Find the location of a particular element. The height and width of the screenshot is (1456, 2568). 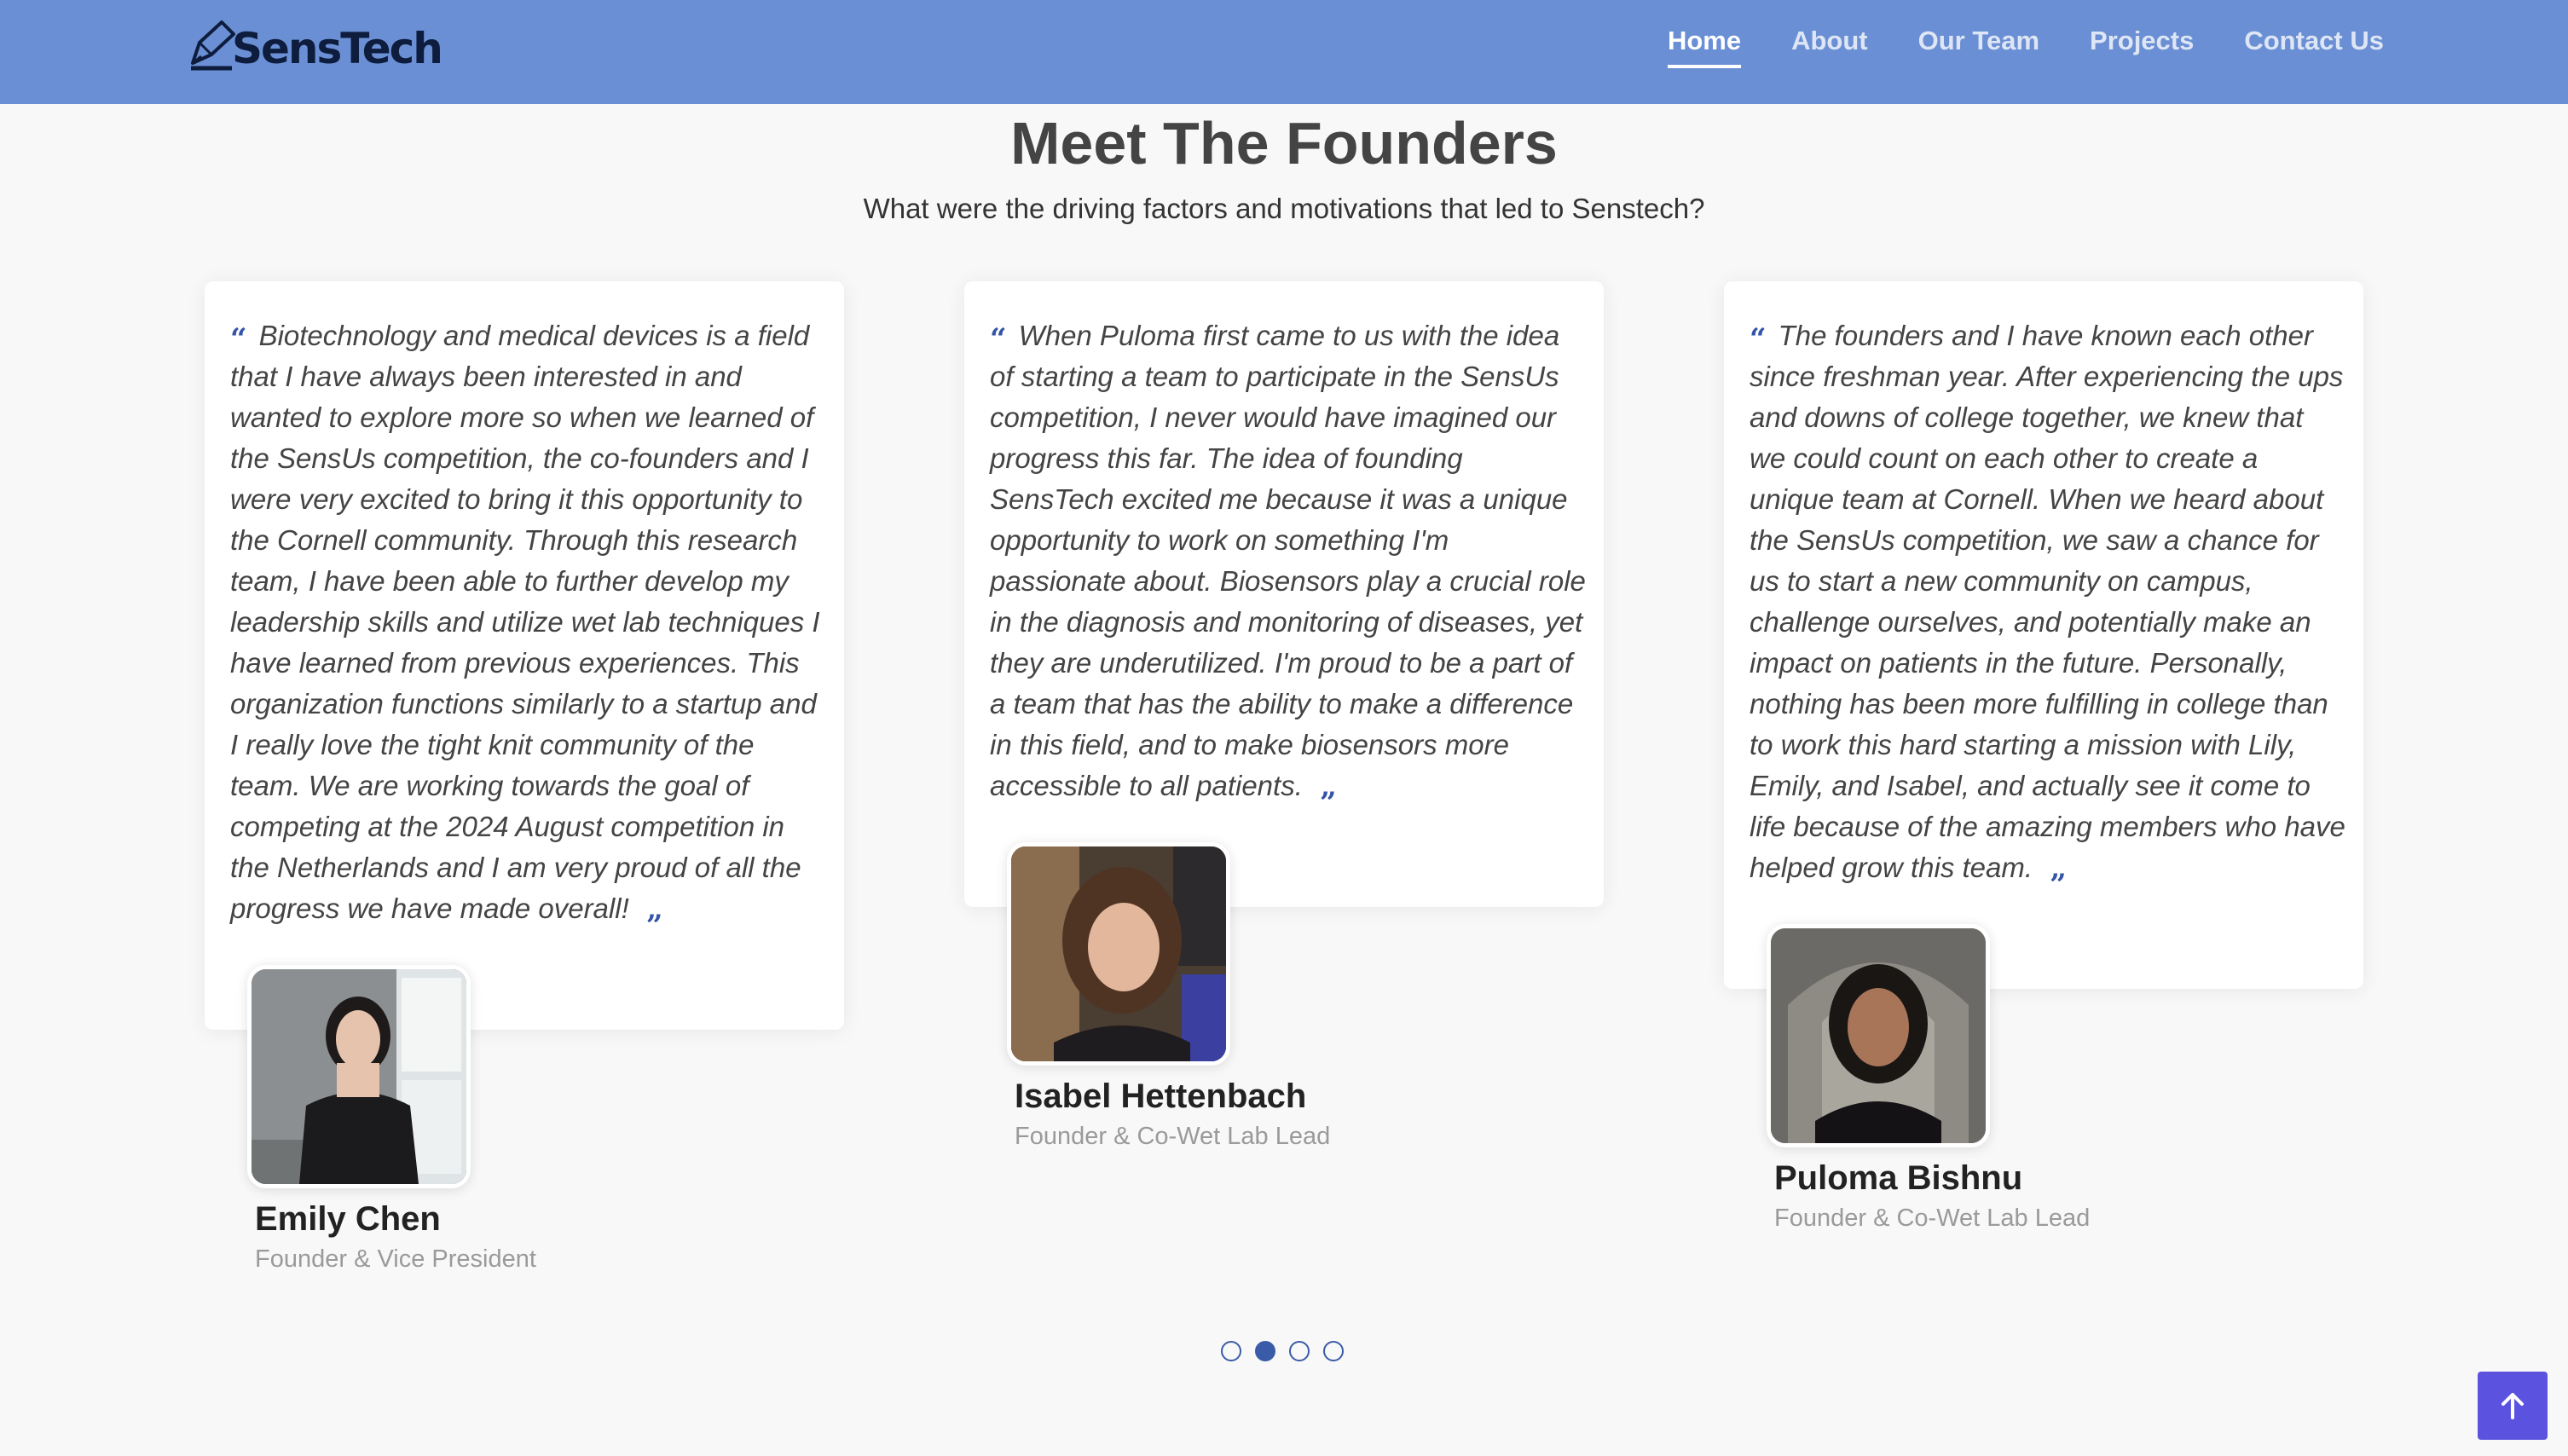

main-nav: Home About Our Team Projects Contact Us is located at coordinates (2026, 47).